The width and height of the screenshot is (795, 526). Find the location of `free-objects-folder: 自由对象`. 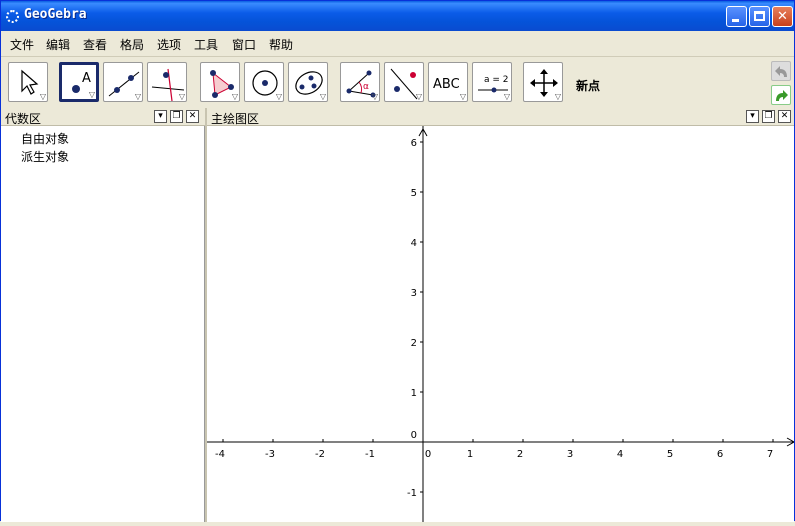

free-objects-folder: 自由对象 is located at coordinates (45, 138).